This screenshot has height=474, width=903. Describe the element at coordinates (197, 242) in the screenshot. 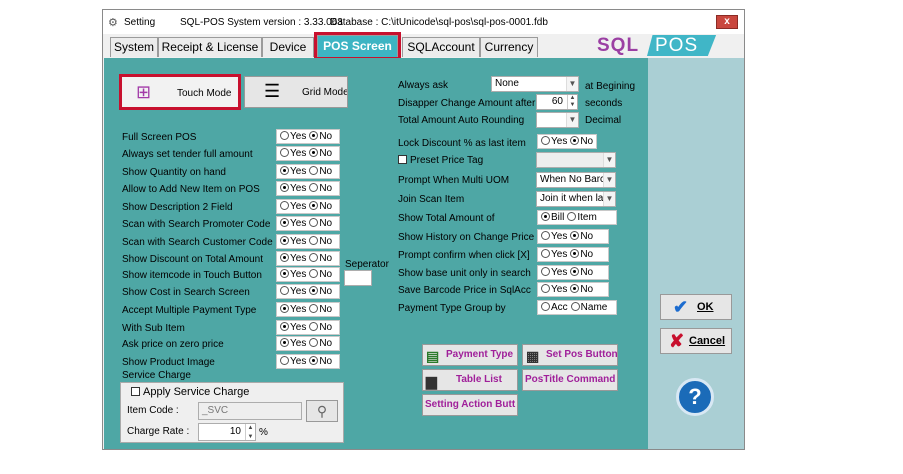

I see `option-label: Scan with Search Customer Code` at that location.